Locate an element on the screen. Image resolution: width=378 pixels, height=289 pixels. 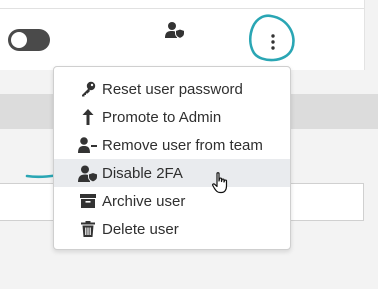
menu-item-reset-password: Reset user password is located at coordinates (172, 89).